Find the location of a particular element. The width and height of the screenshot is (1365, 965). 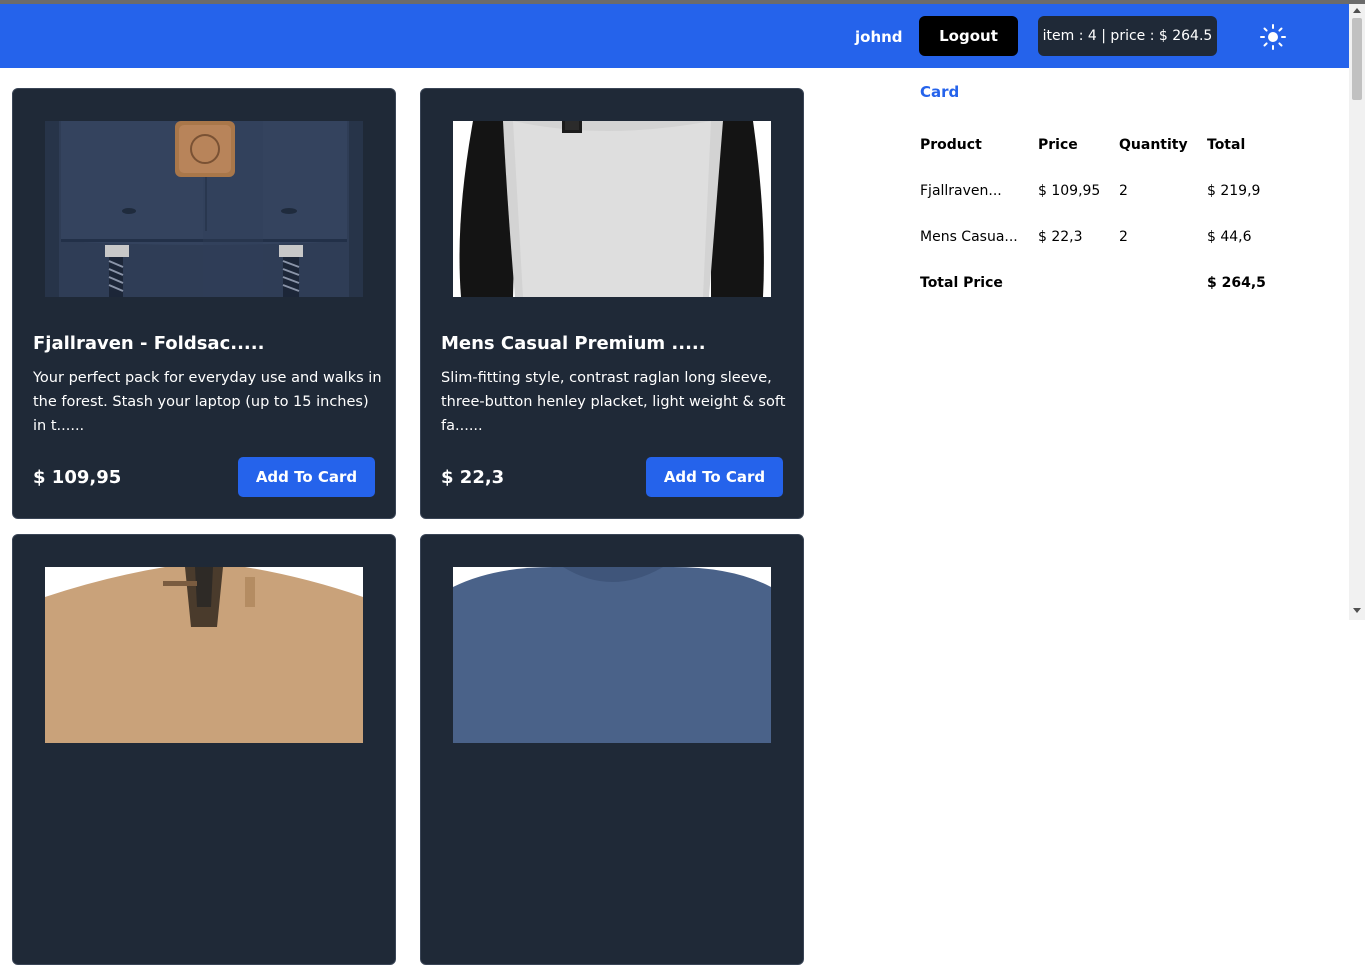

column-header: Product is located at coordinates (951, 145).